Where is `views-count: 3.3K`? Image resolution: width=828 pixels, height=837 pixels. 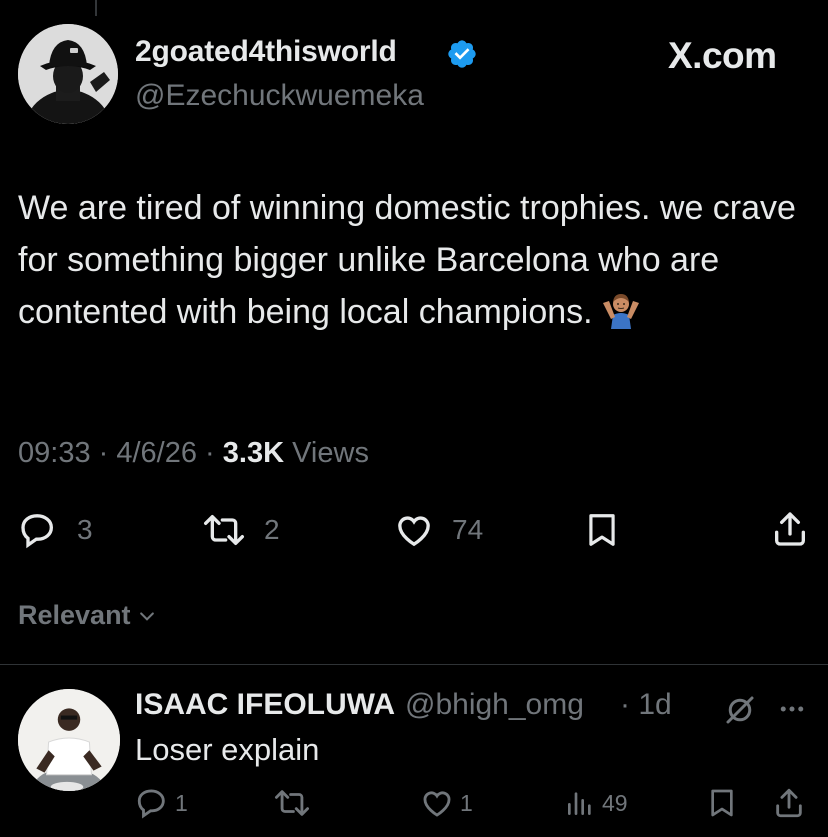
views-count: 3.3K is located at coordinates (253, 453).